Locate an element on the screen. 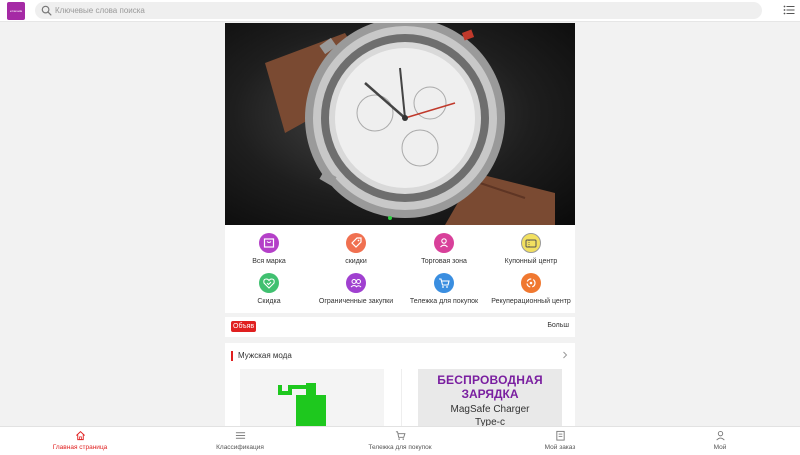 The image size is (800, 455). nav-profile: Мой is located at coordinates (720, 442).